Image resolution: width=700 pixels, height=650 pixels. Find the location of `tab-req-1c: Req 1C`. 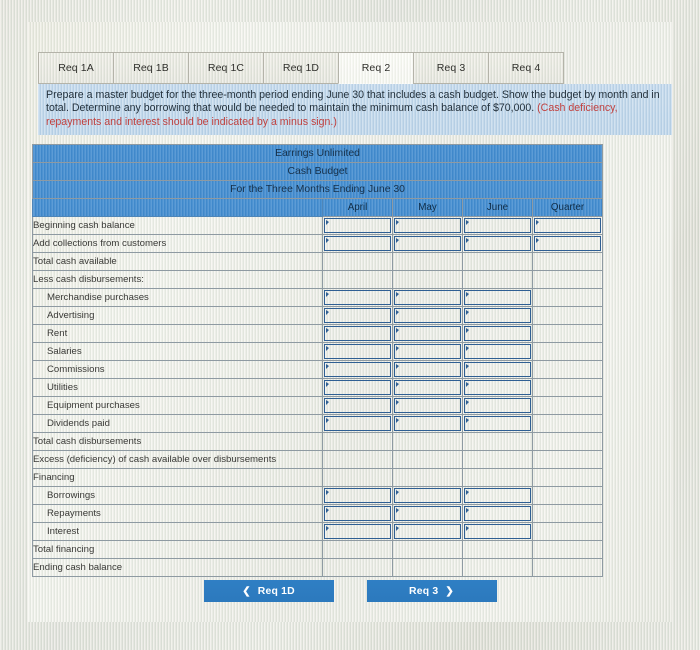

tab-req-1c: Req 1C is located at coordinates (225, 68).